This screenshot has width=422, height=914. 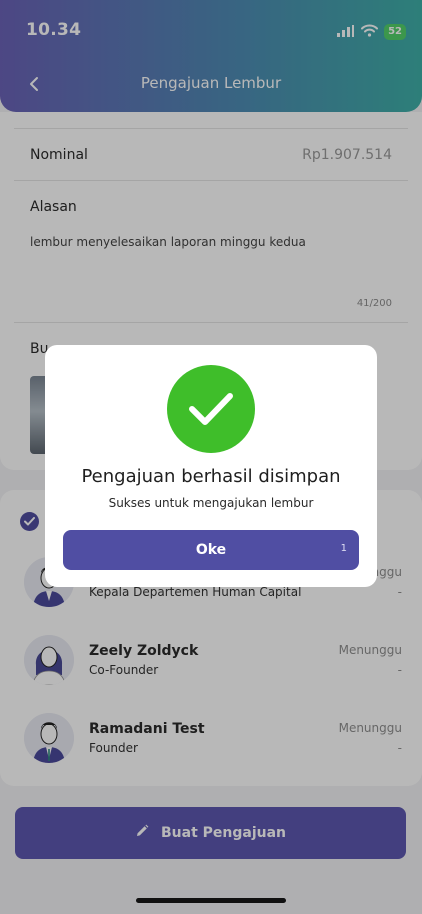 I want to click on dialog-title: Pengajuan berhasil disimpan, so click(x=211, y=476).